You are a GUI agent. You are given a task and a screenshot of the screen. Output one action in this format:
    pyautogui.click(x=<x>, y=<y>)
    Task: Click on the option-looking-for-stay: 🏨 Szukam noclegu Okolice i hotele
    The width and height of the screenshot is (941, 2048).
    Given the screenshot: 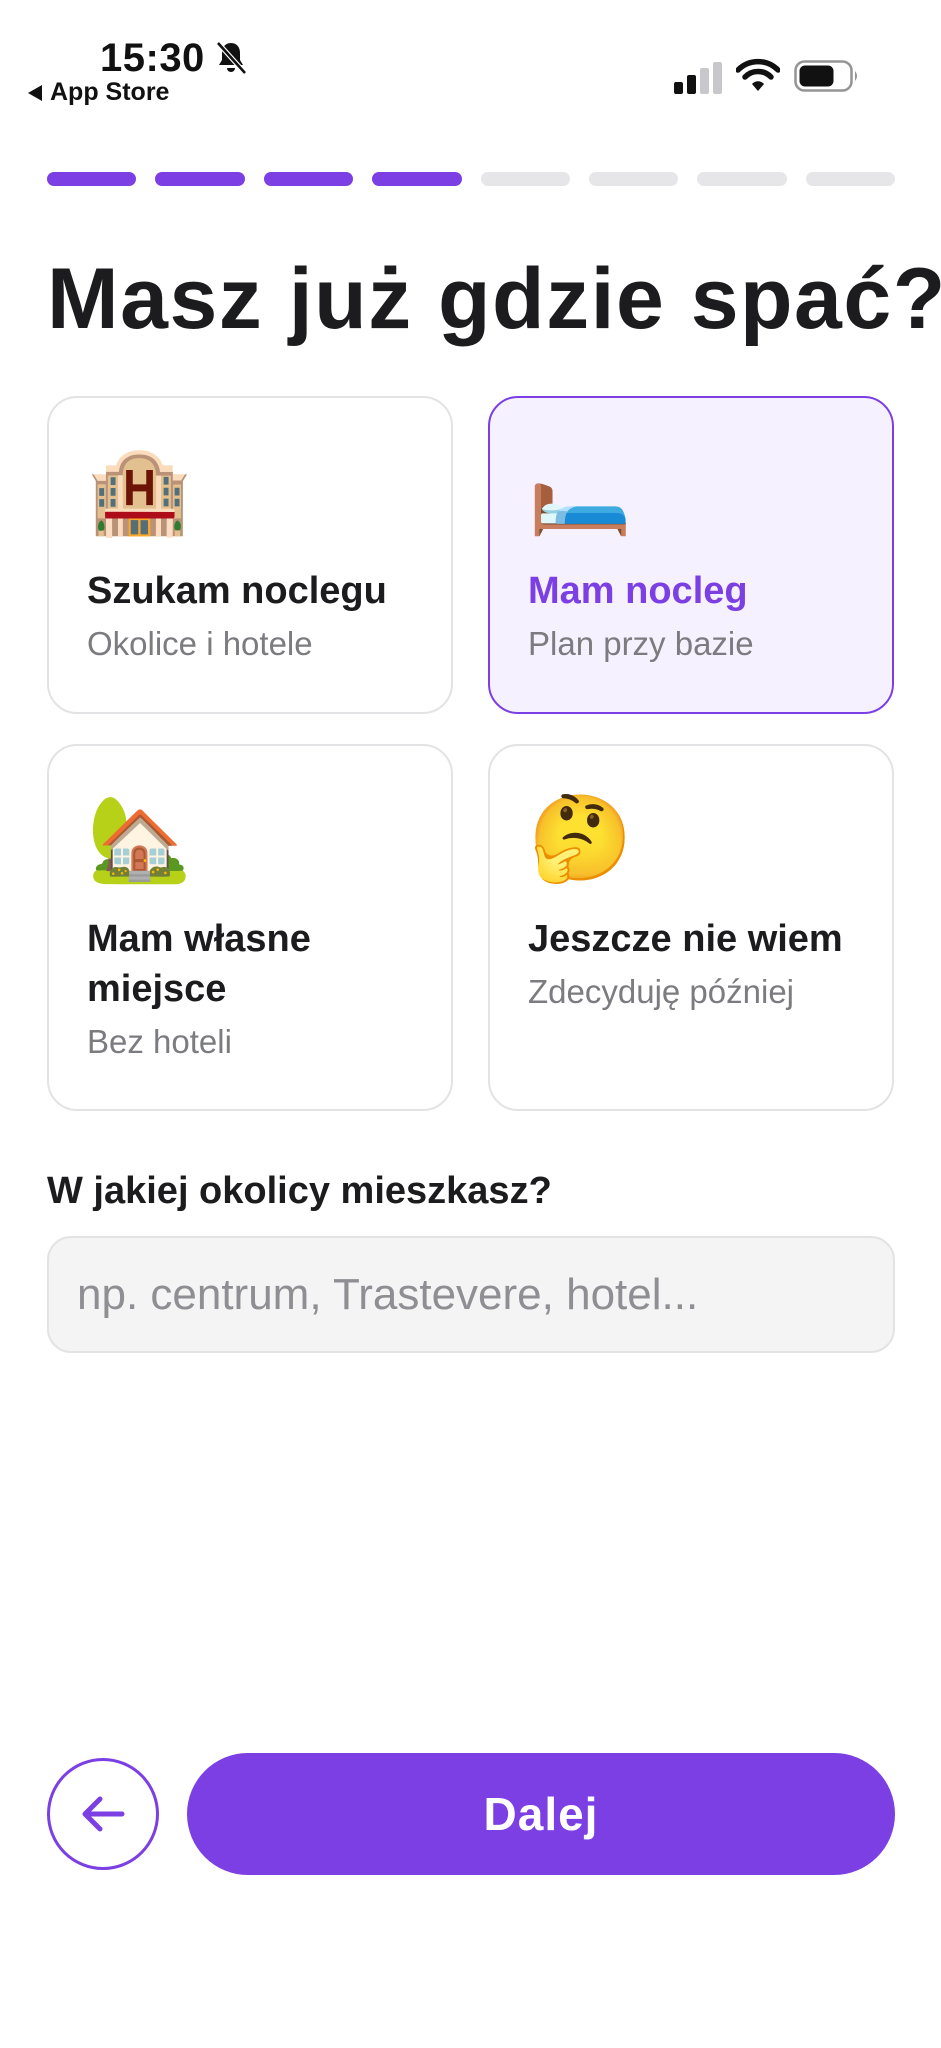 What is the action you would take?
    pyautogui.click(x=250, y=555)
    